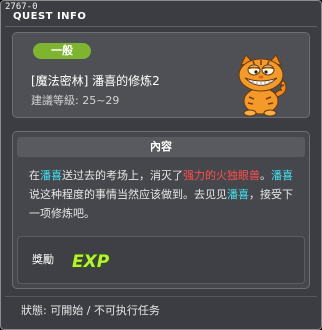  Describe the element at coordinates (161, 296) in the screenshot. I see `footer-divider` at that location.